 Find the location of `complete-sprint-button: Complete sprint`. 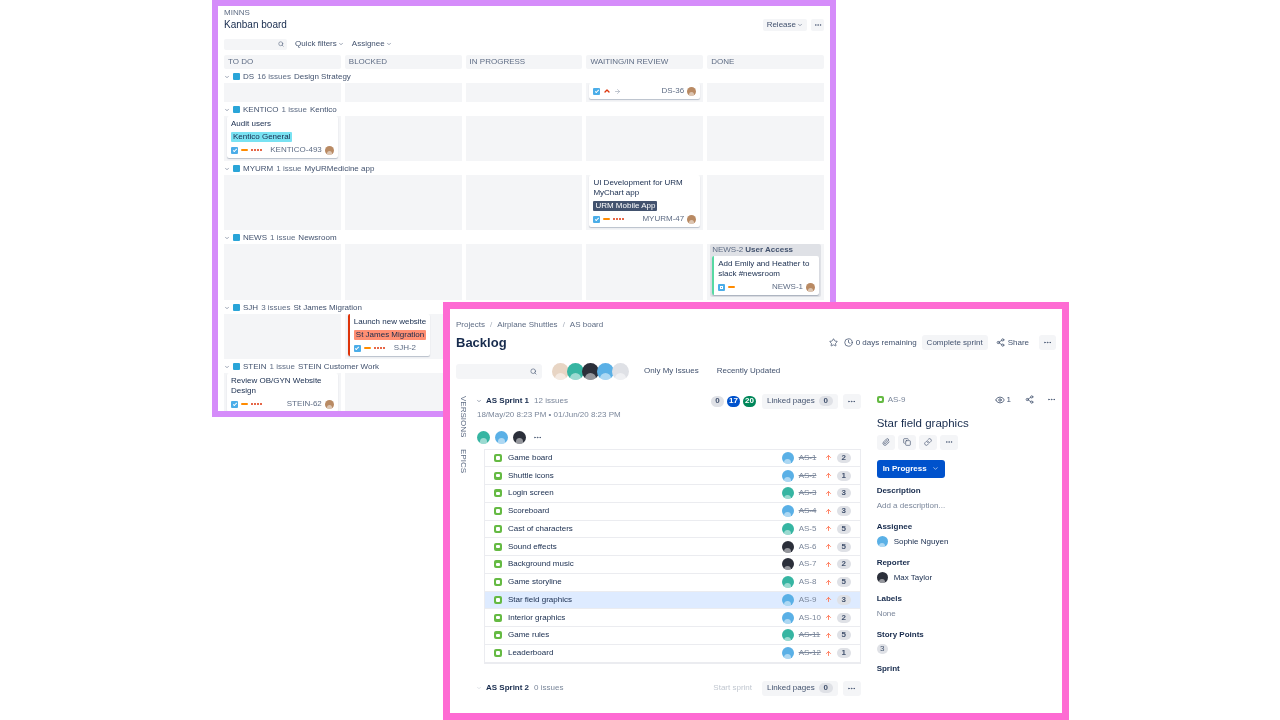

complete-sprint-button: Complete sprint is located at coordinates (954, 343).